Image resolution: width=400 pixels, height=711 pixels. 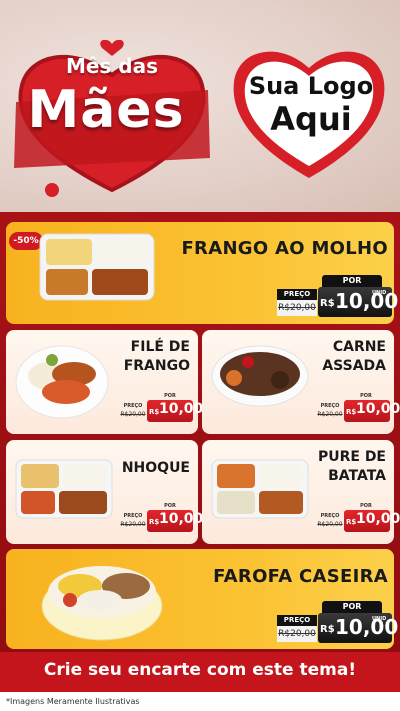 What do you see at coordinates (311, 86) in the screenshot?
I see `logo-placeholder-line-1: Sua Logo` at bounding box center [311, 86].